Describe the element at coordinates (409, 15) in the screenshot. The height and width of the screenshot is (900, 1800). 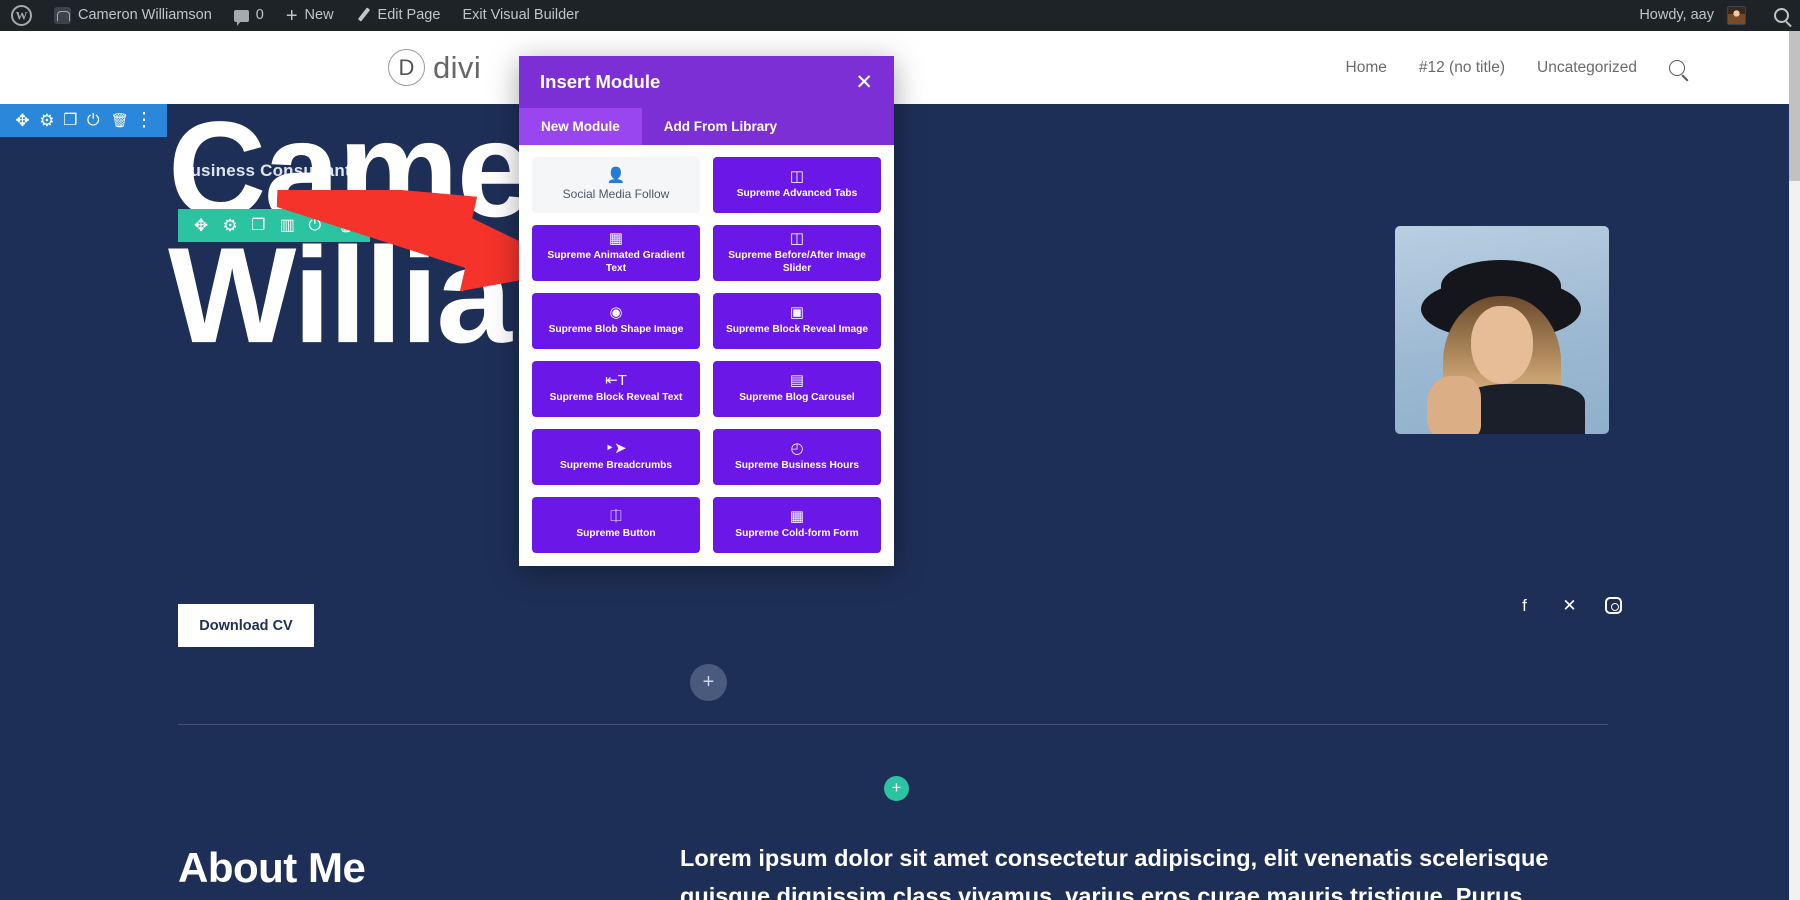
I see `edit-page-label: Edit Page` at that location.